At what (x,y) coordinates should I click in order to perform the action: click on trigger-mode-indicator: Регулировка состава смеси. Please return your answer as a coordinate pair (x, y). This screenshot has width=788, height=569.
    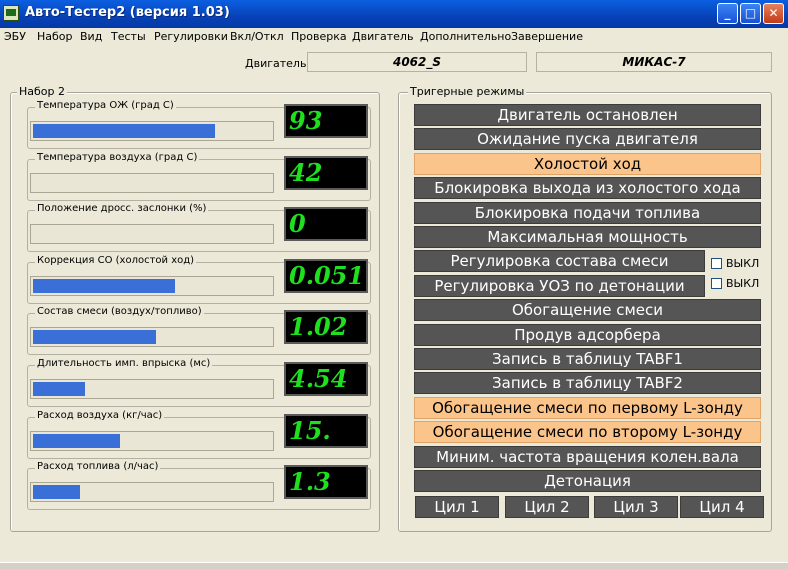
    Looking at the image, I should click on (559, 261).